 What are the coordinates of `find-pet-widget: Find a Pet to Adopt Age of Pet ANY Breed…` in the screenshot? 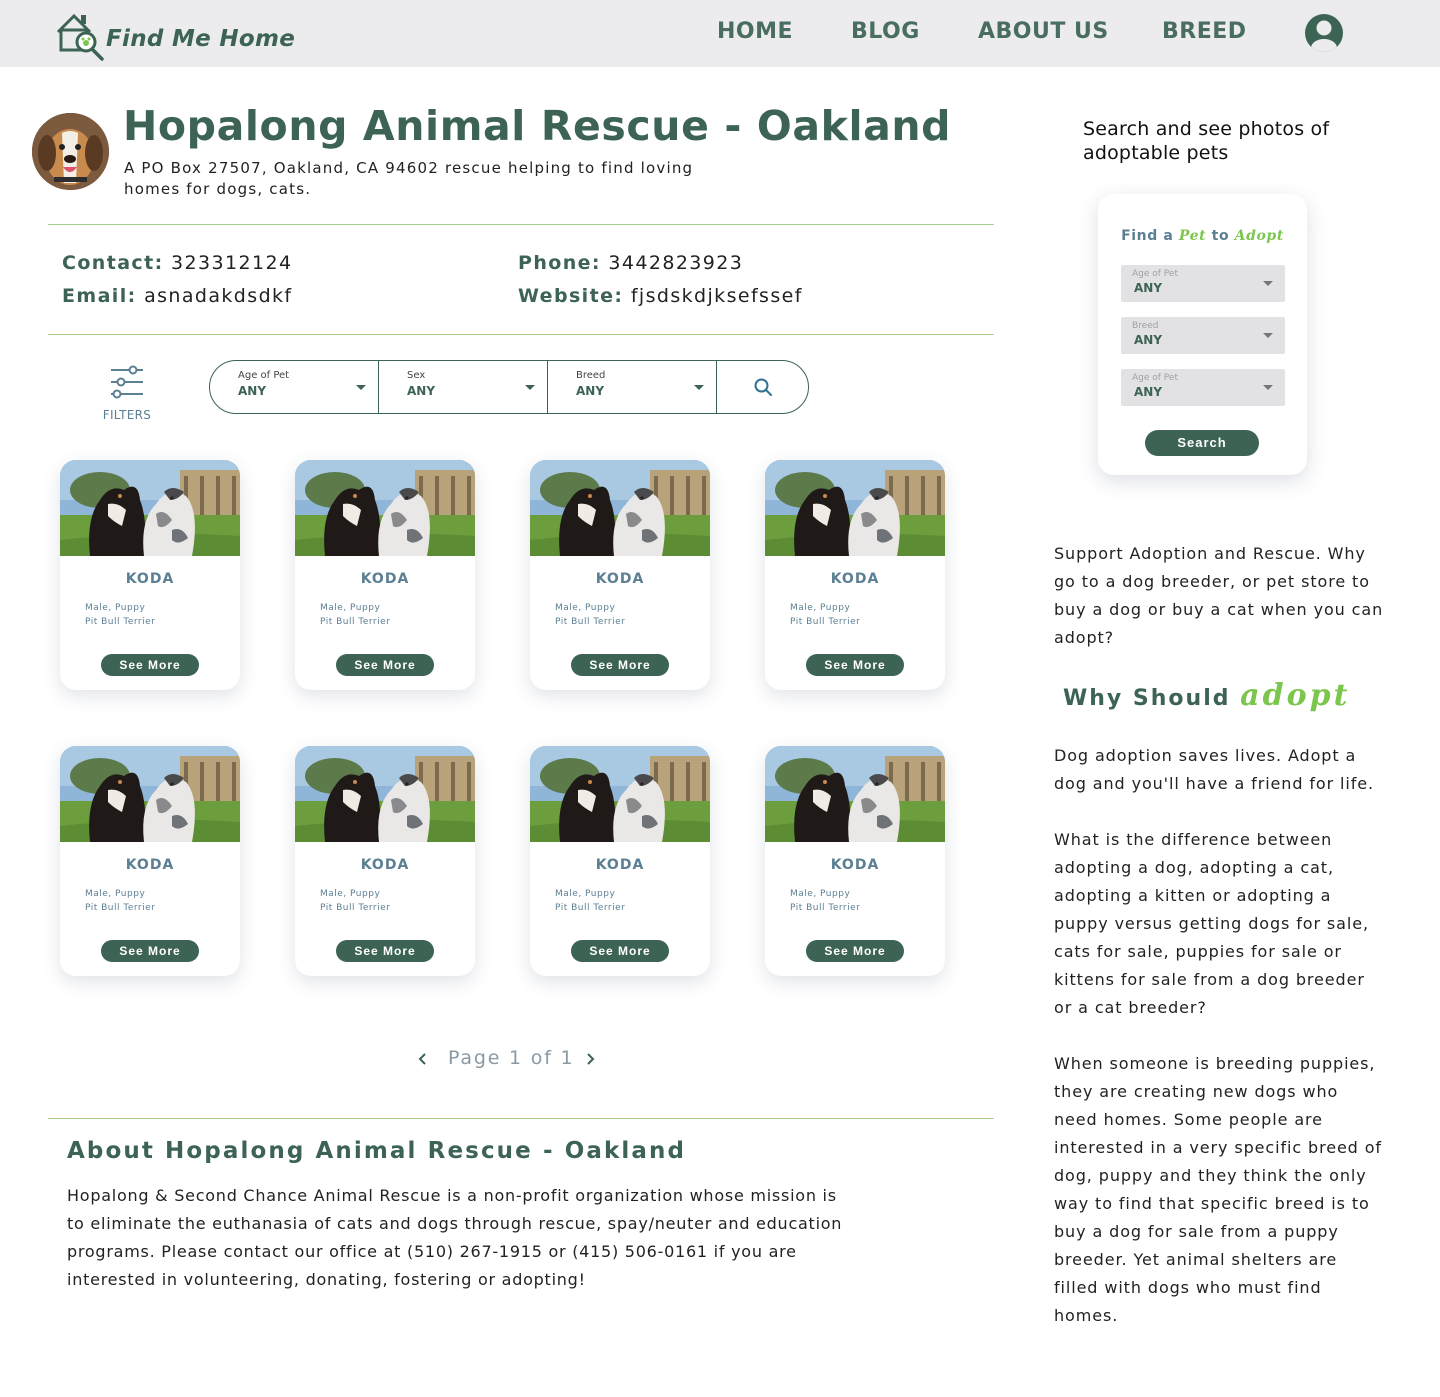 It's located at (1202, 334).